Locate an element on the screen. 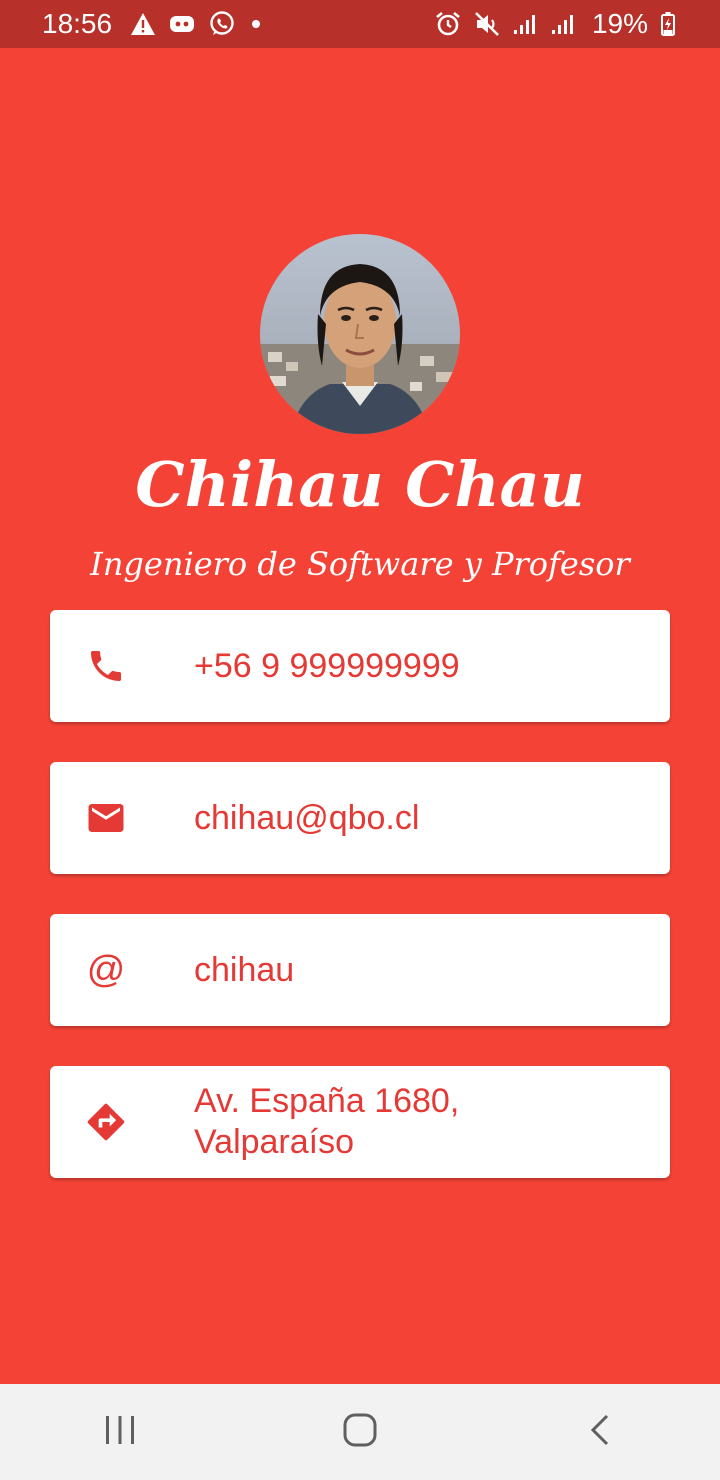 This screenshot has width=720, height=1480. email-card: chihau@qbo.cl is located at coordinates (360, 818).